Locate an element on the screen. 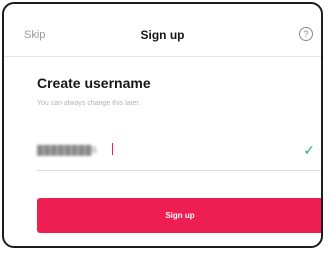 This screenshot has height=255, width=330. page-title: Sign up is located at coordinates (162, 35).